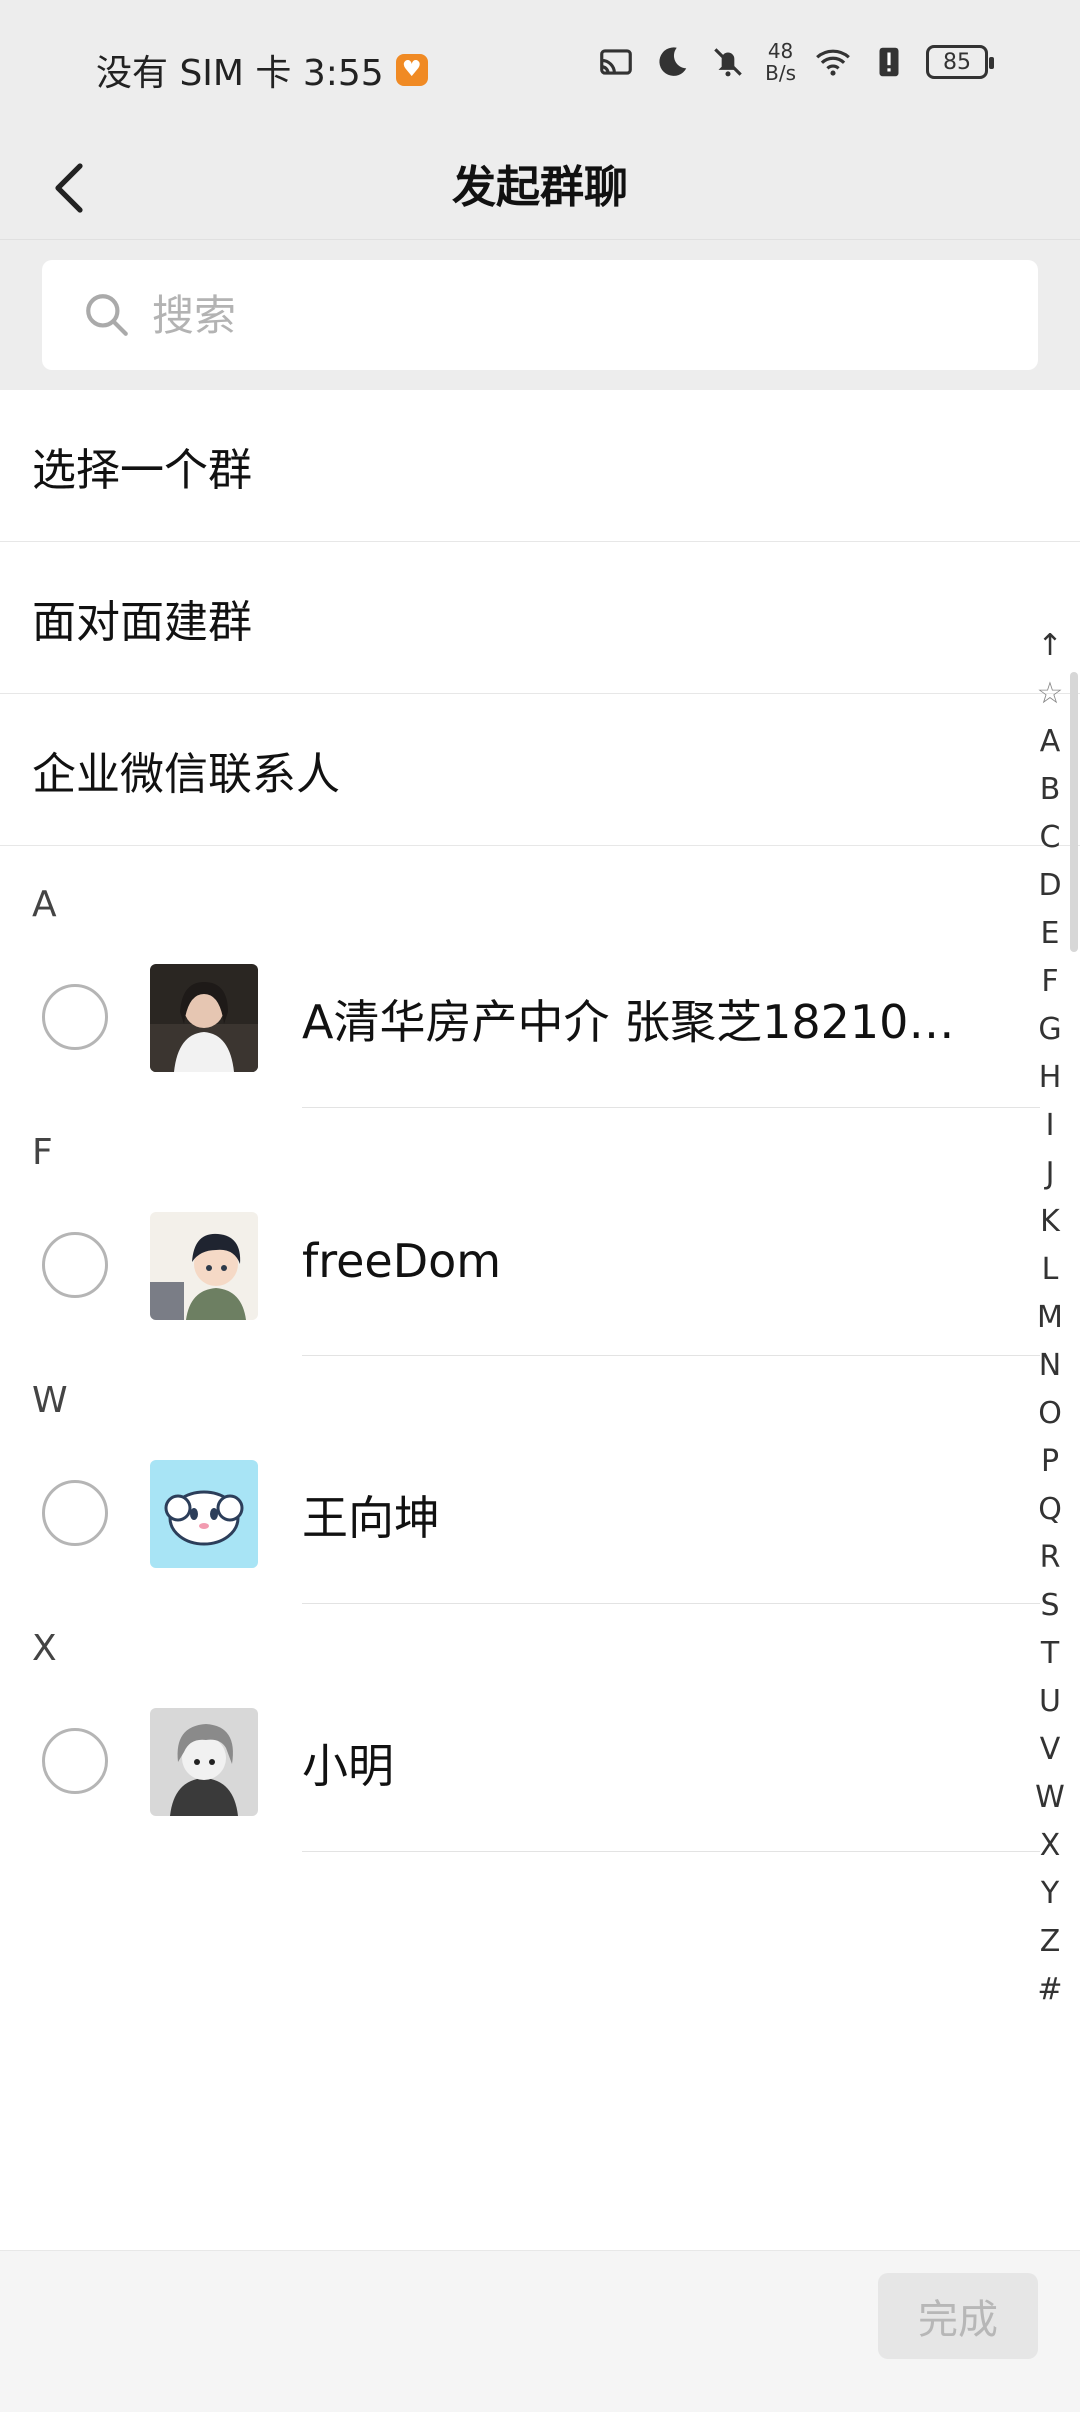 The height and width of the screenshot is (2412, 1080). Describe the element at coordinates (780, 73) in the screenshot. I see `net-speed-unit: B/s` at that location.